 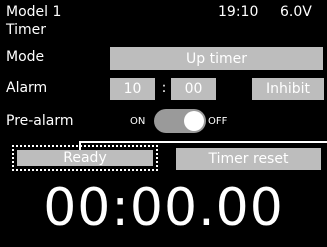 What do you see at coordinates (218, 121) in the screenshot?
I see `toggle-off-label: OFF` at bounding box center [218, 121].